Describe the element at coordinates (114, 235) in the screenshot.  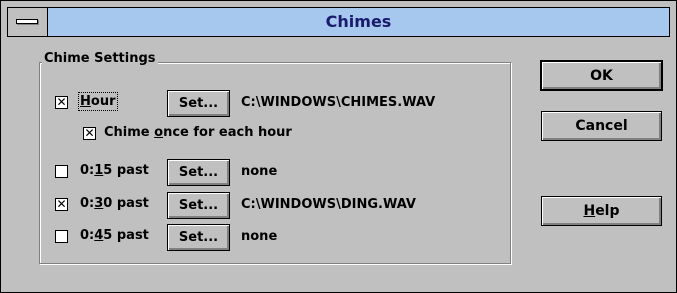
I see `past-45-label: 0:45 past` at that location.